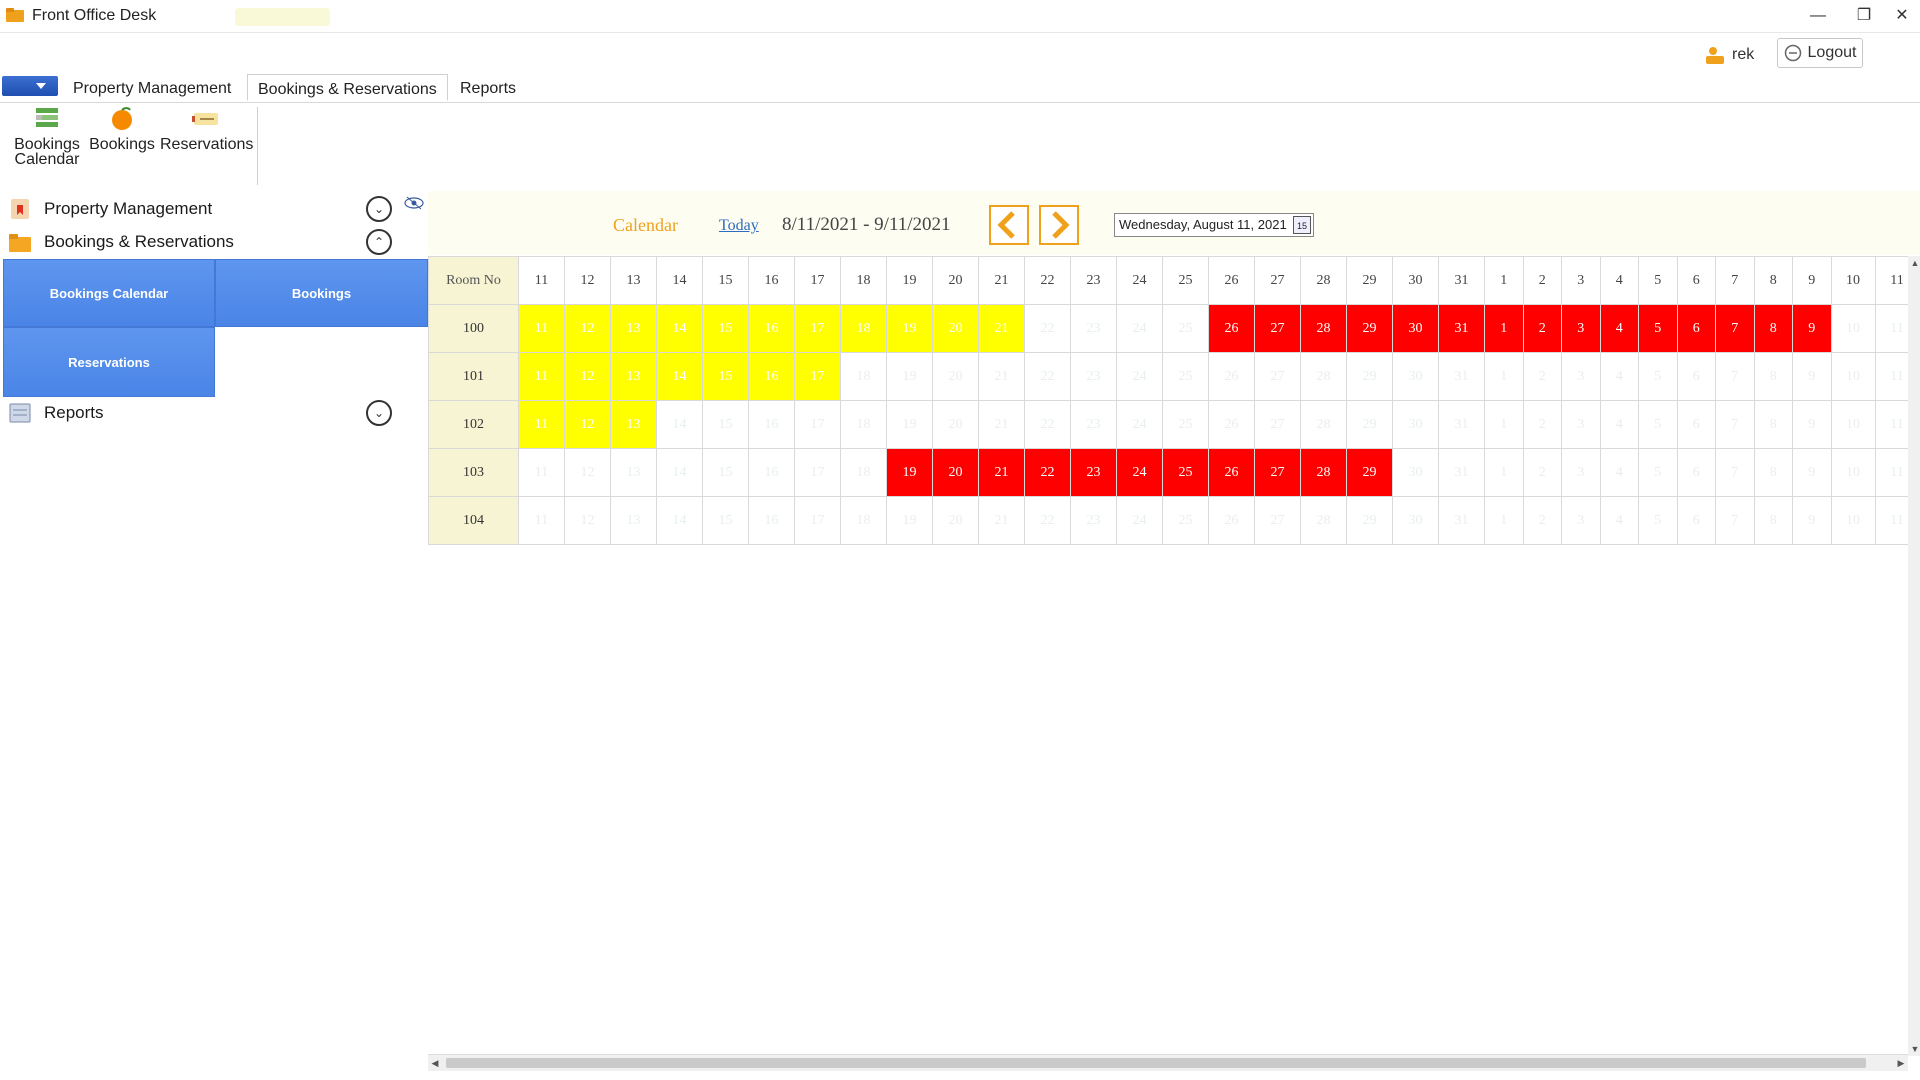  I want to click on reservation-cell: 6, so click(1696, 328).